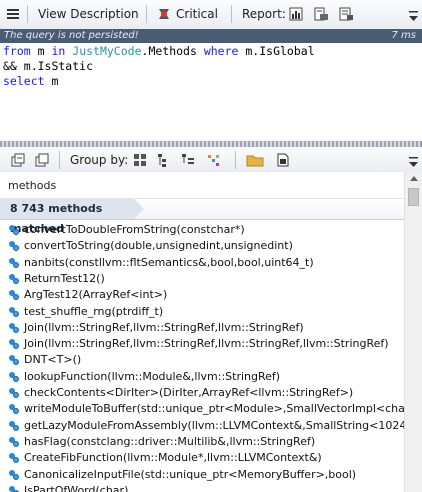 This screenshot has width=422, height=492. I want to click on method-name: test_shuffle_rng(ptrdiff_t), so click(94, 311).